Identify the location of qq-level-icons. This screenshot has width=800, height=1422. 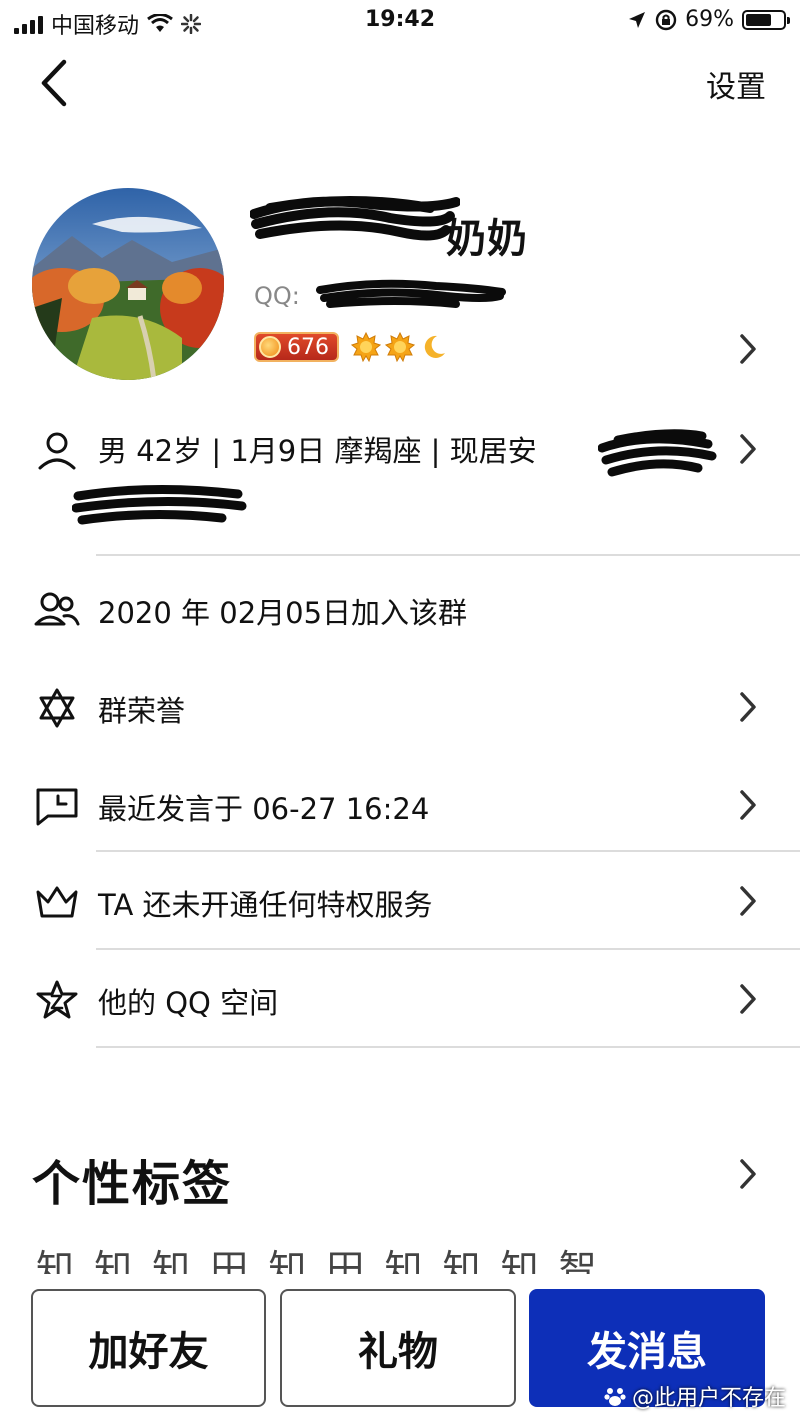
(399, 347).